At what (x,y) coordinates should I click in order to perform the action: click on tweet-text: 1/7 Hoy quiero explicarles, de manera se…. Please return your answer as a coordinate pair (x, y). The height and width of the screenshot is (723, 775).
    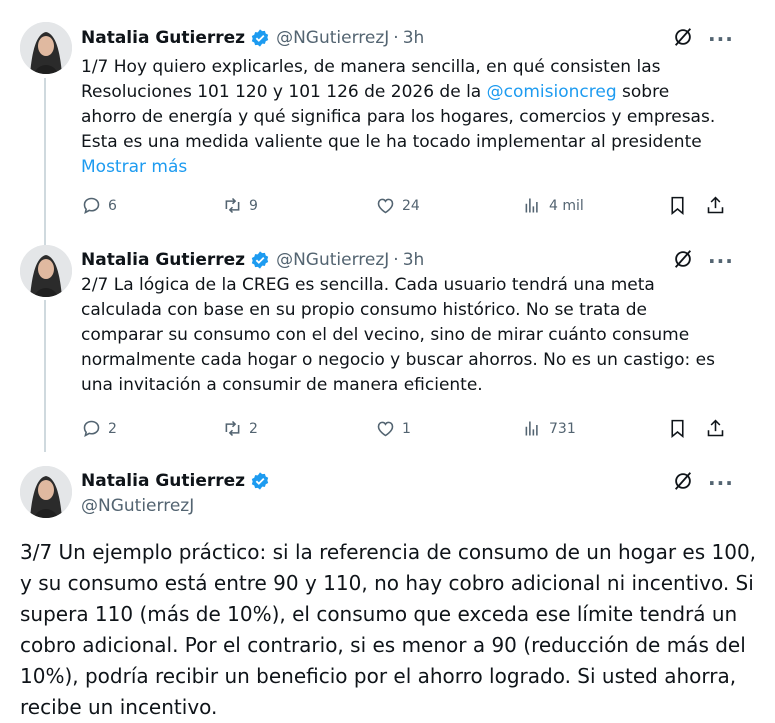
    Looking at the image, I should click on (401, 117).